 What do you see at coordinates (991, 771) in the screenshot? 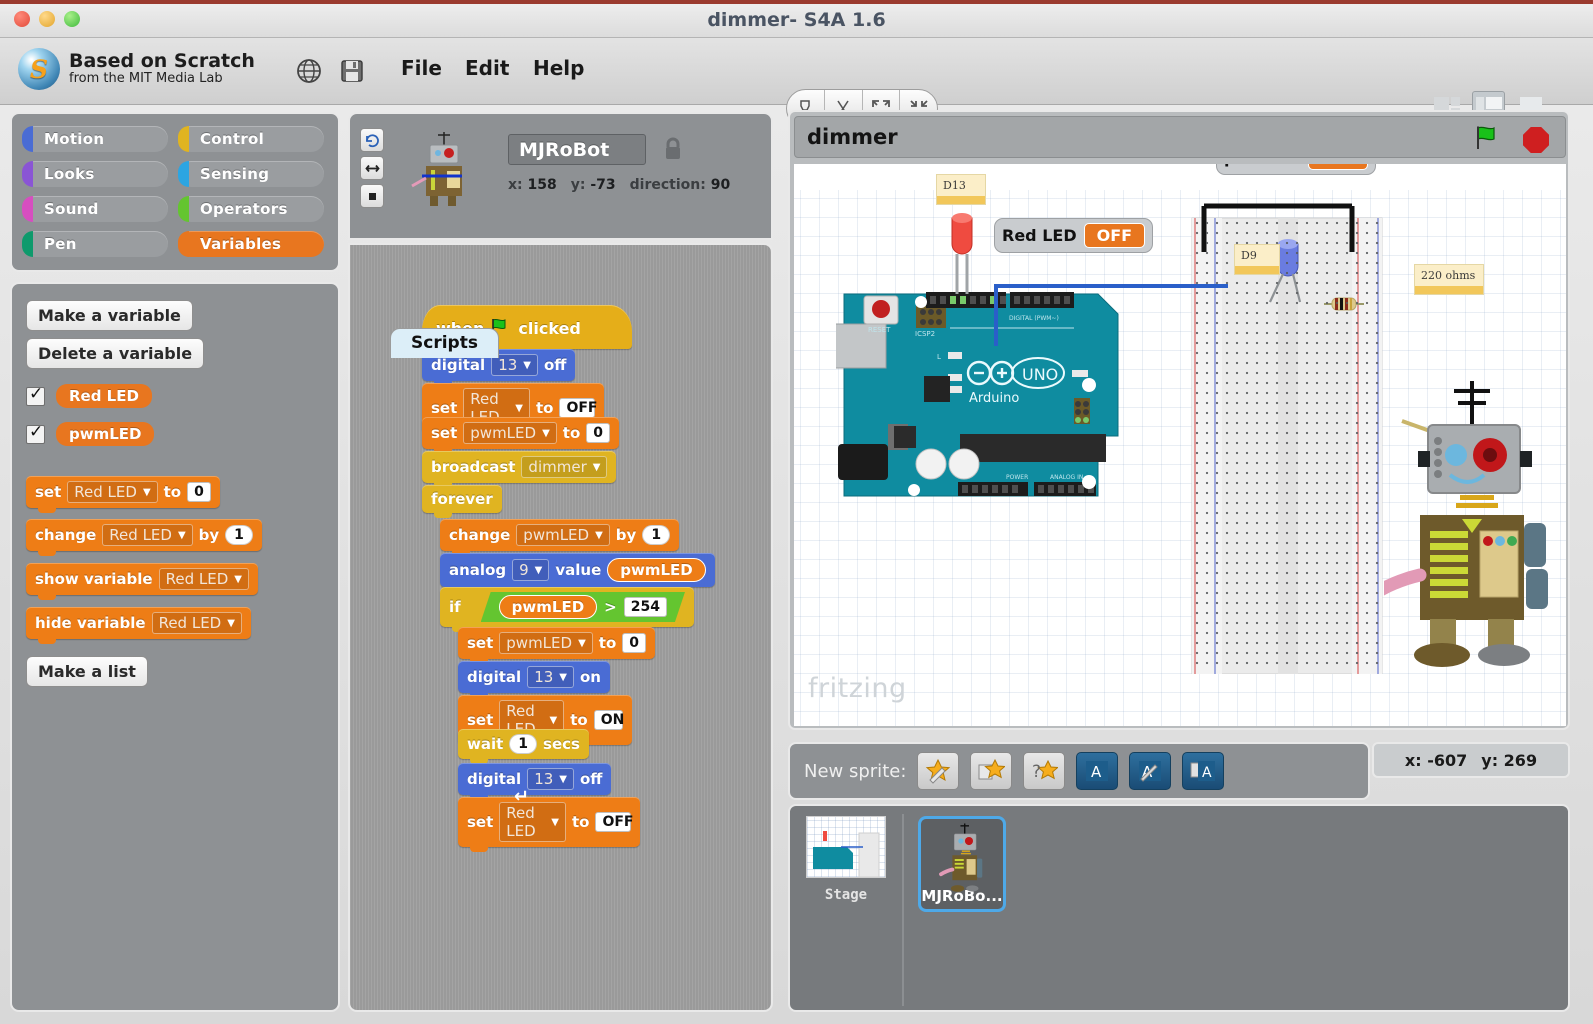
I see `choose-new-sprite-icon` at bounding box center [991, 771].